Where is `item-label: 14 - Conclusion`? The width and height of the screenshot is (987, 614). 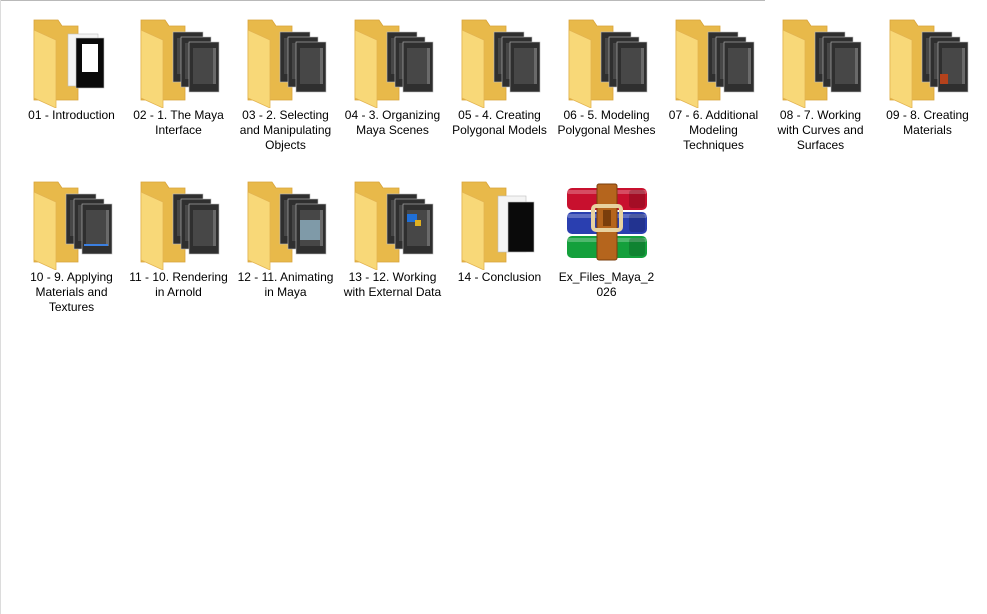 item-label: 14 - Conclusion is located at coordinates (499, 277).